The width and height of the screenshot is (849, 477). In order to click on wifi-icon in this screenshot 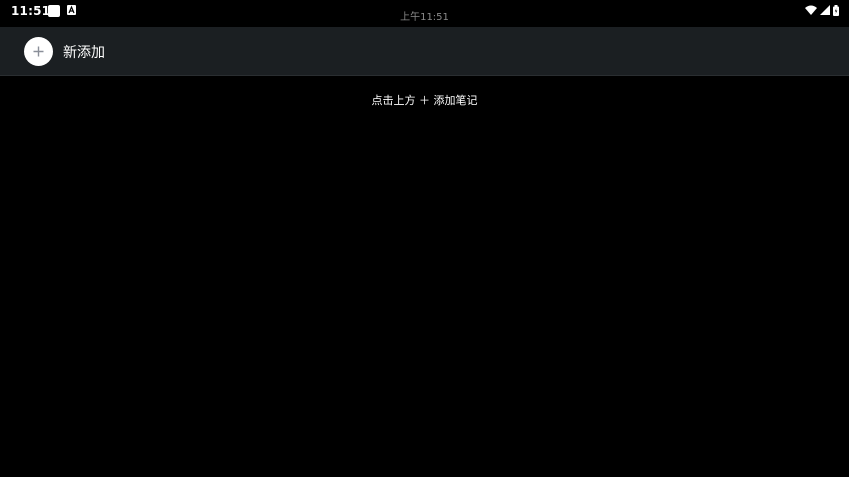, I will do `click(811, 10)`.